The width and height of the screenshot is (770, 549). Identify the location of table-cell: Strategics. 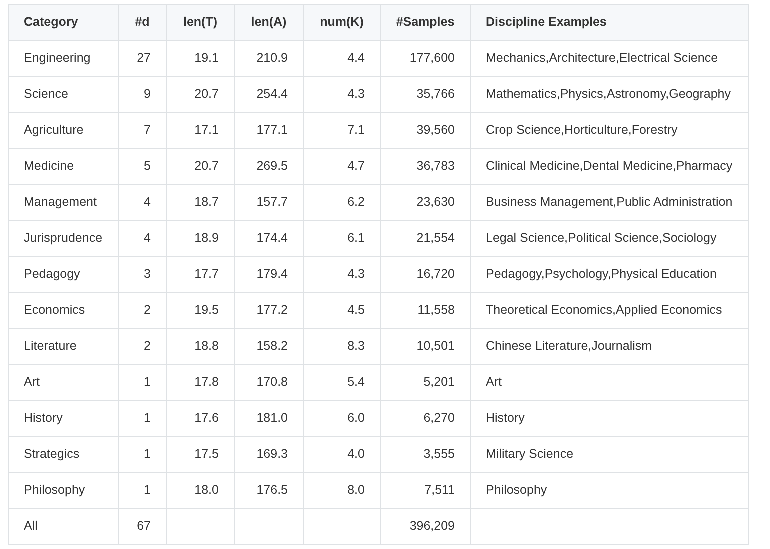
(63, 454).